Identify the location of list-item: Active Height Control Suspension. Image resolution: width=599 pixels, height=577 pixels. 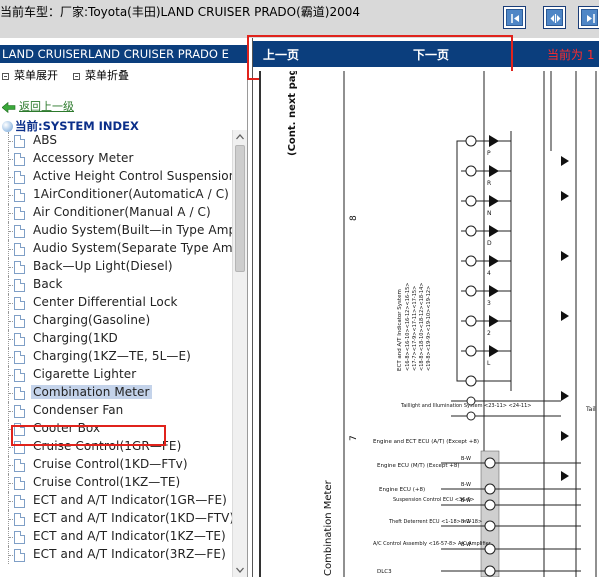
(116, 177).